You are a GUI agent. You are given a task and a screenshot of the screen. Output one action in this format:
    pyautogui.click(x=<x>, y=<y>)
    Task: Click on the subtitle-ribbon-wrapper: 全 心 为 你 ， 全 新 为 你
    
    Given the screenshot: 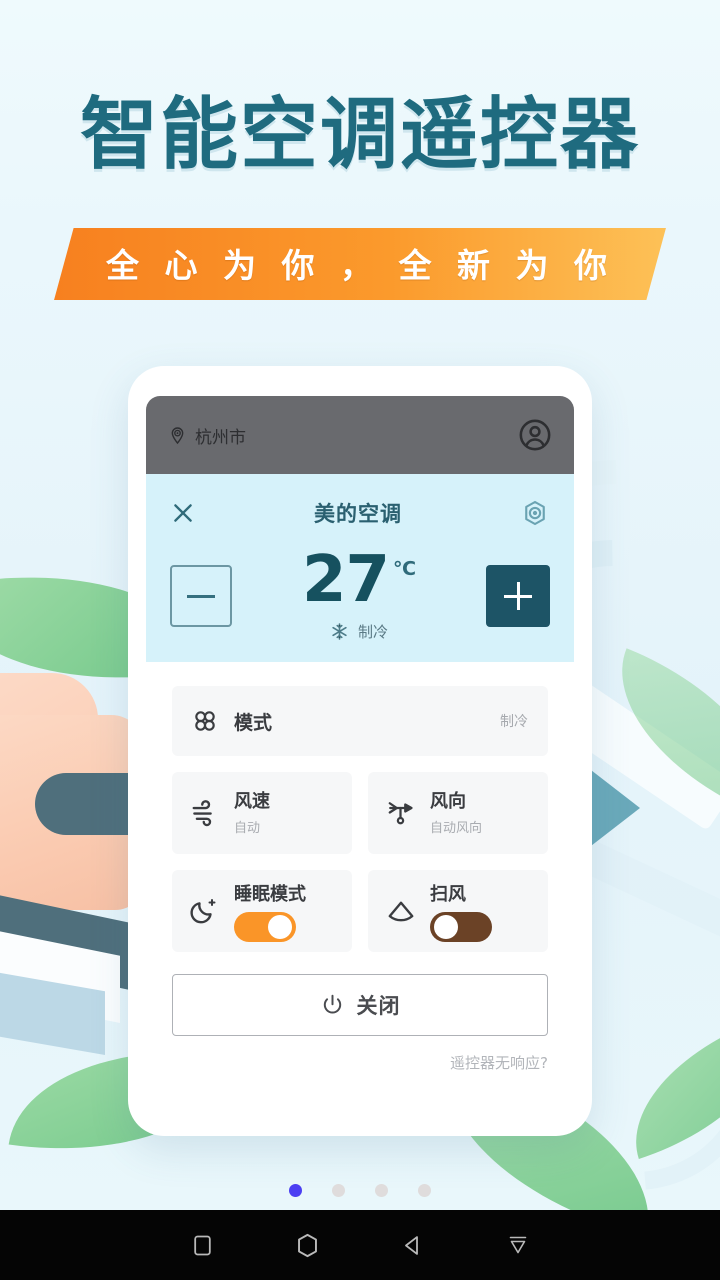 What is the action you would take?
    pyautogui.click(x=360, y=264)
    